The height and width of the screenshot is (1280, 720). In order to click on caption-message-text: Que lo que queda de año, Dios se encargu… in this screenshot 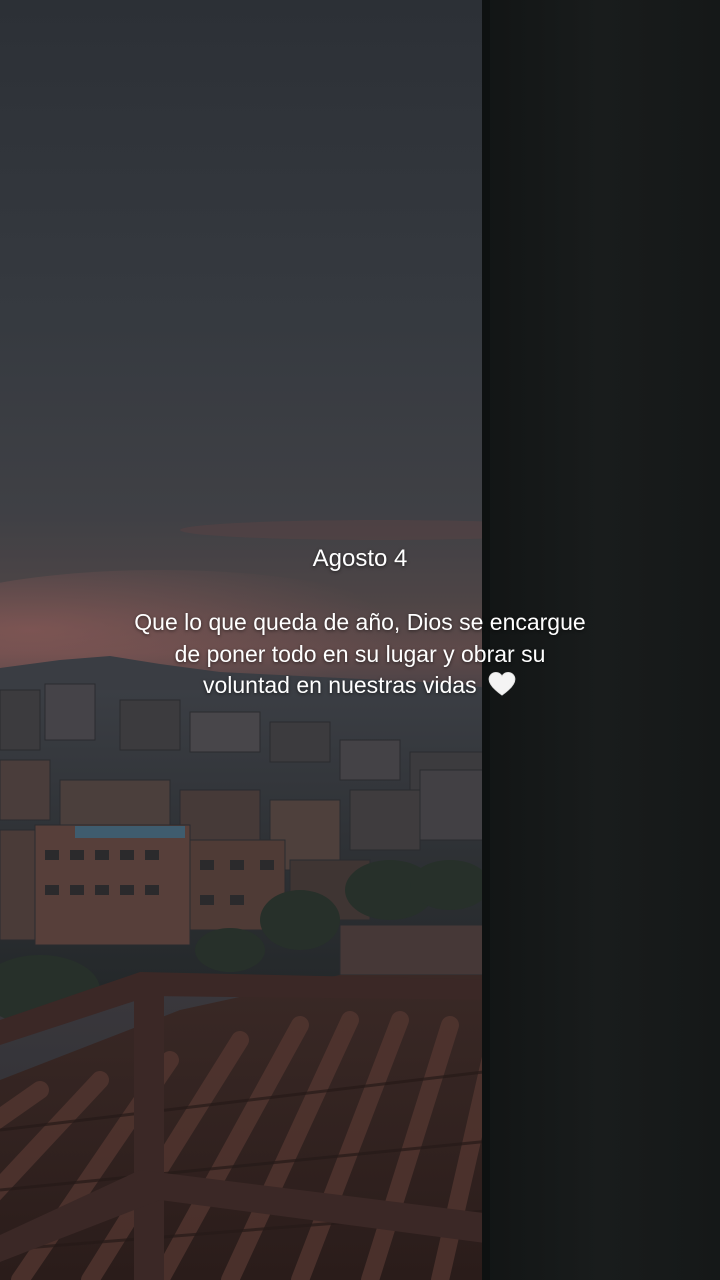, I will do `click(360, 653)`.